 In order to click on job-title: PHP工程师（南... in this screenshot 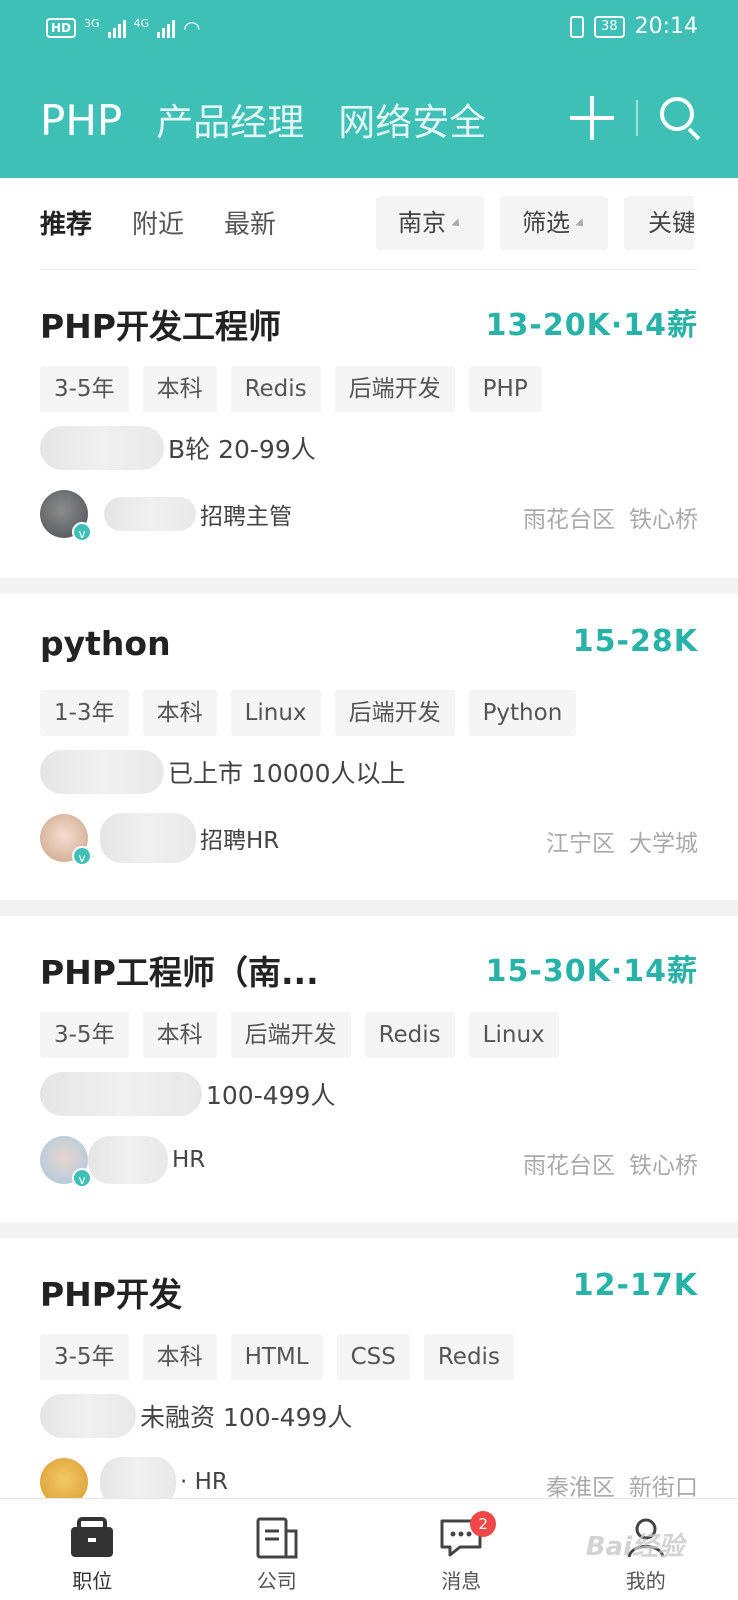, I will do `click(179, 972)`.